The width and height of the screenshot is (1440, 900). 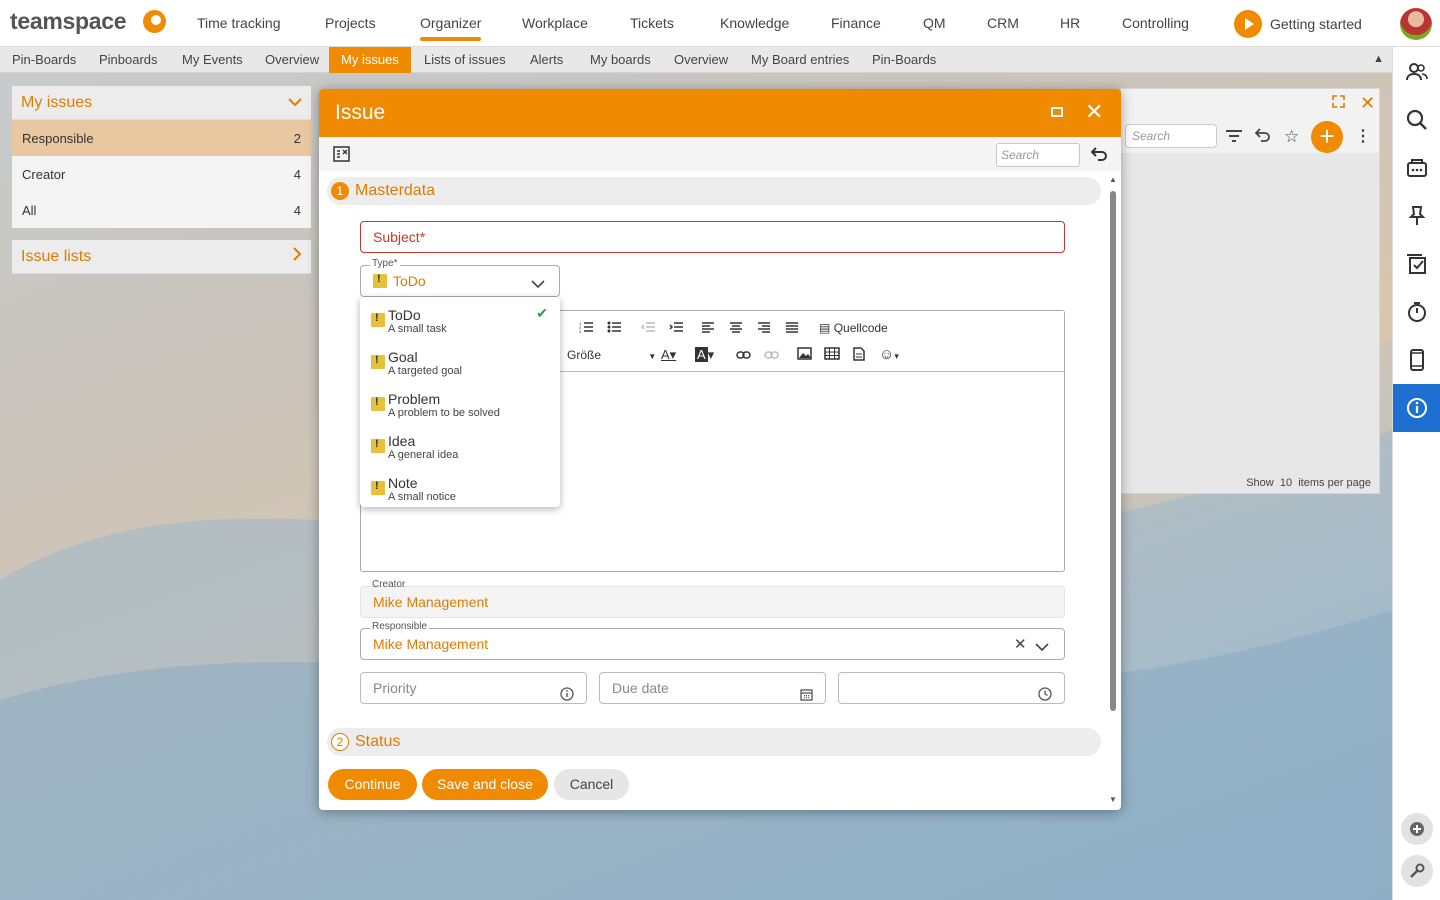 What do you see at coordinates (1338, 103) in the screenshot?
I see `maximize-icon` at bounding box center [1338, 103].